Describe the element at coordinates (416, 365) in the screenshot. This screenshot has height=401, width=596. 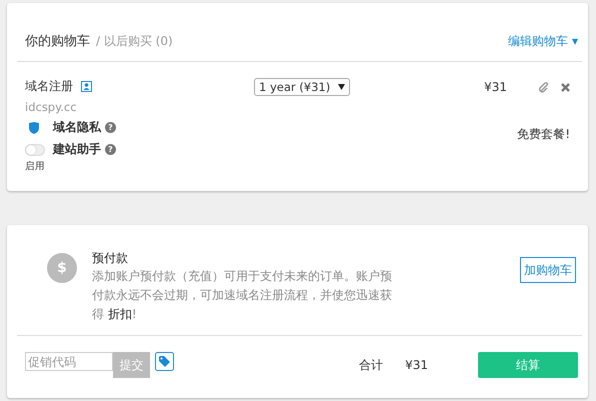
I see `total-amount: ¥31` at that location.